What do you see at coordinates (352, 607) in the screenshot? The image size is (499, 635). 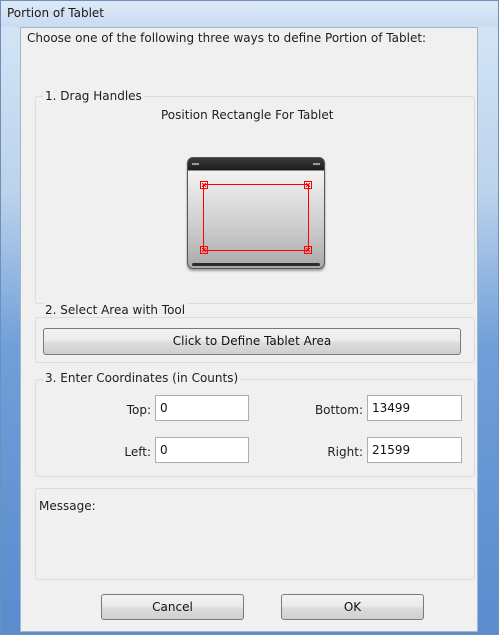 I see `ok-button: OK` at bounding box center [352, 607].